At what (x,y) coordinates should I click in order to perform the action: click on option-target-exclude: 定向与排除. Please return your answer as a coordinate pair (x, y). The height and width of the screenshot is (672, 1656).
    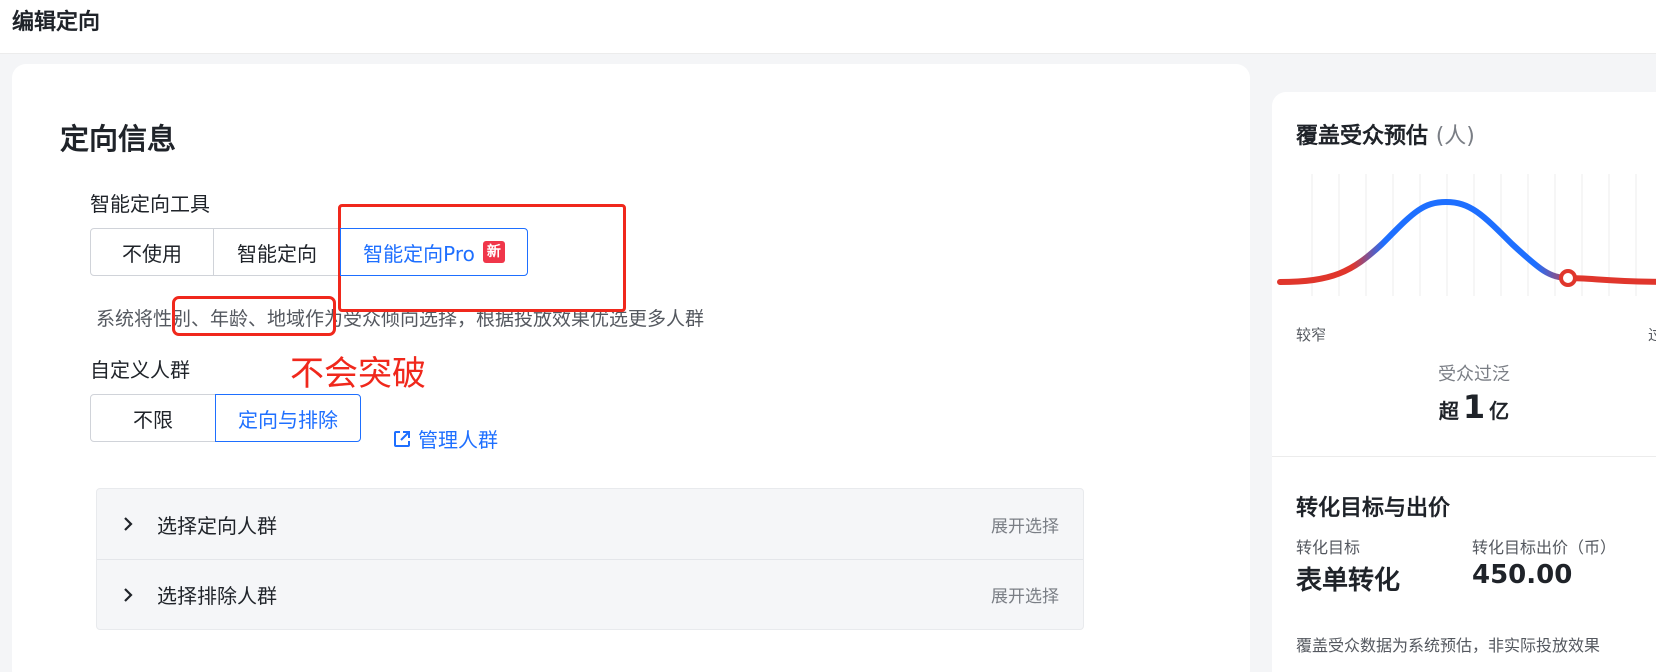
    Looking at the image, I should click on (288, 418).